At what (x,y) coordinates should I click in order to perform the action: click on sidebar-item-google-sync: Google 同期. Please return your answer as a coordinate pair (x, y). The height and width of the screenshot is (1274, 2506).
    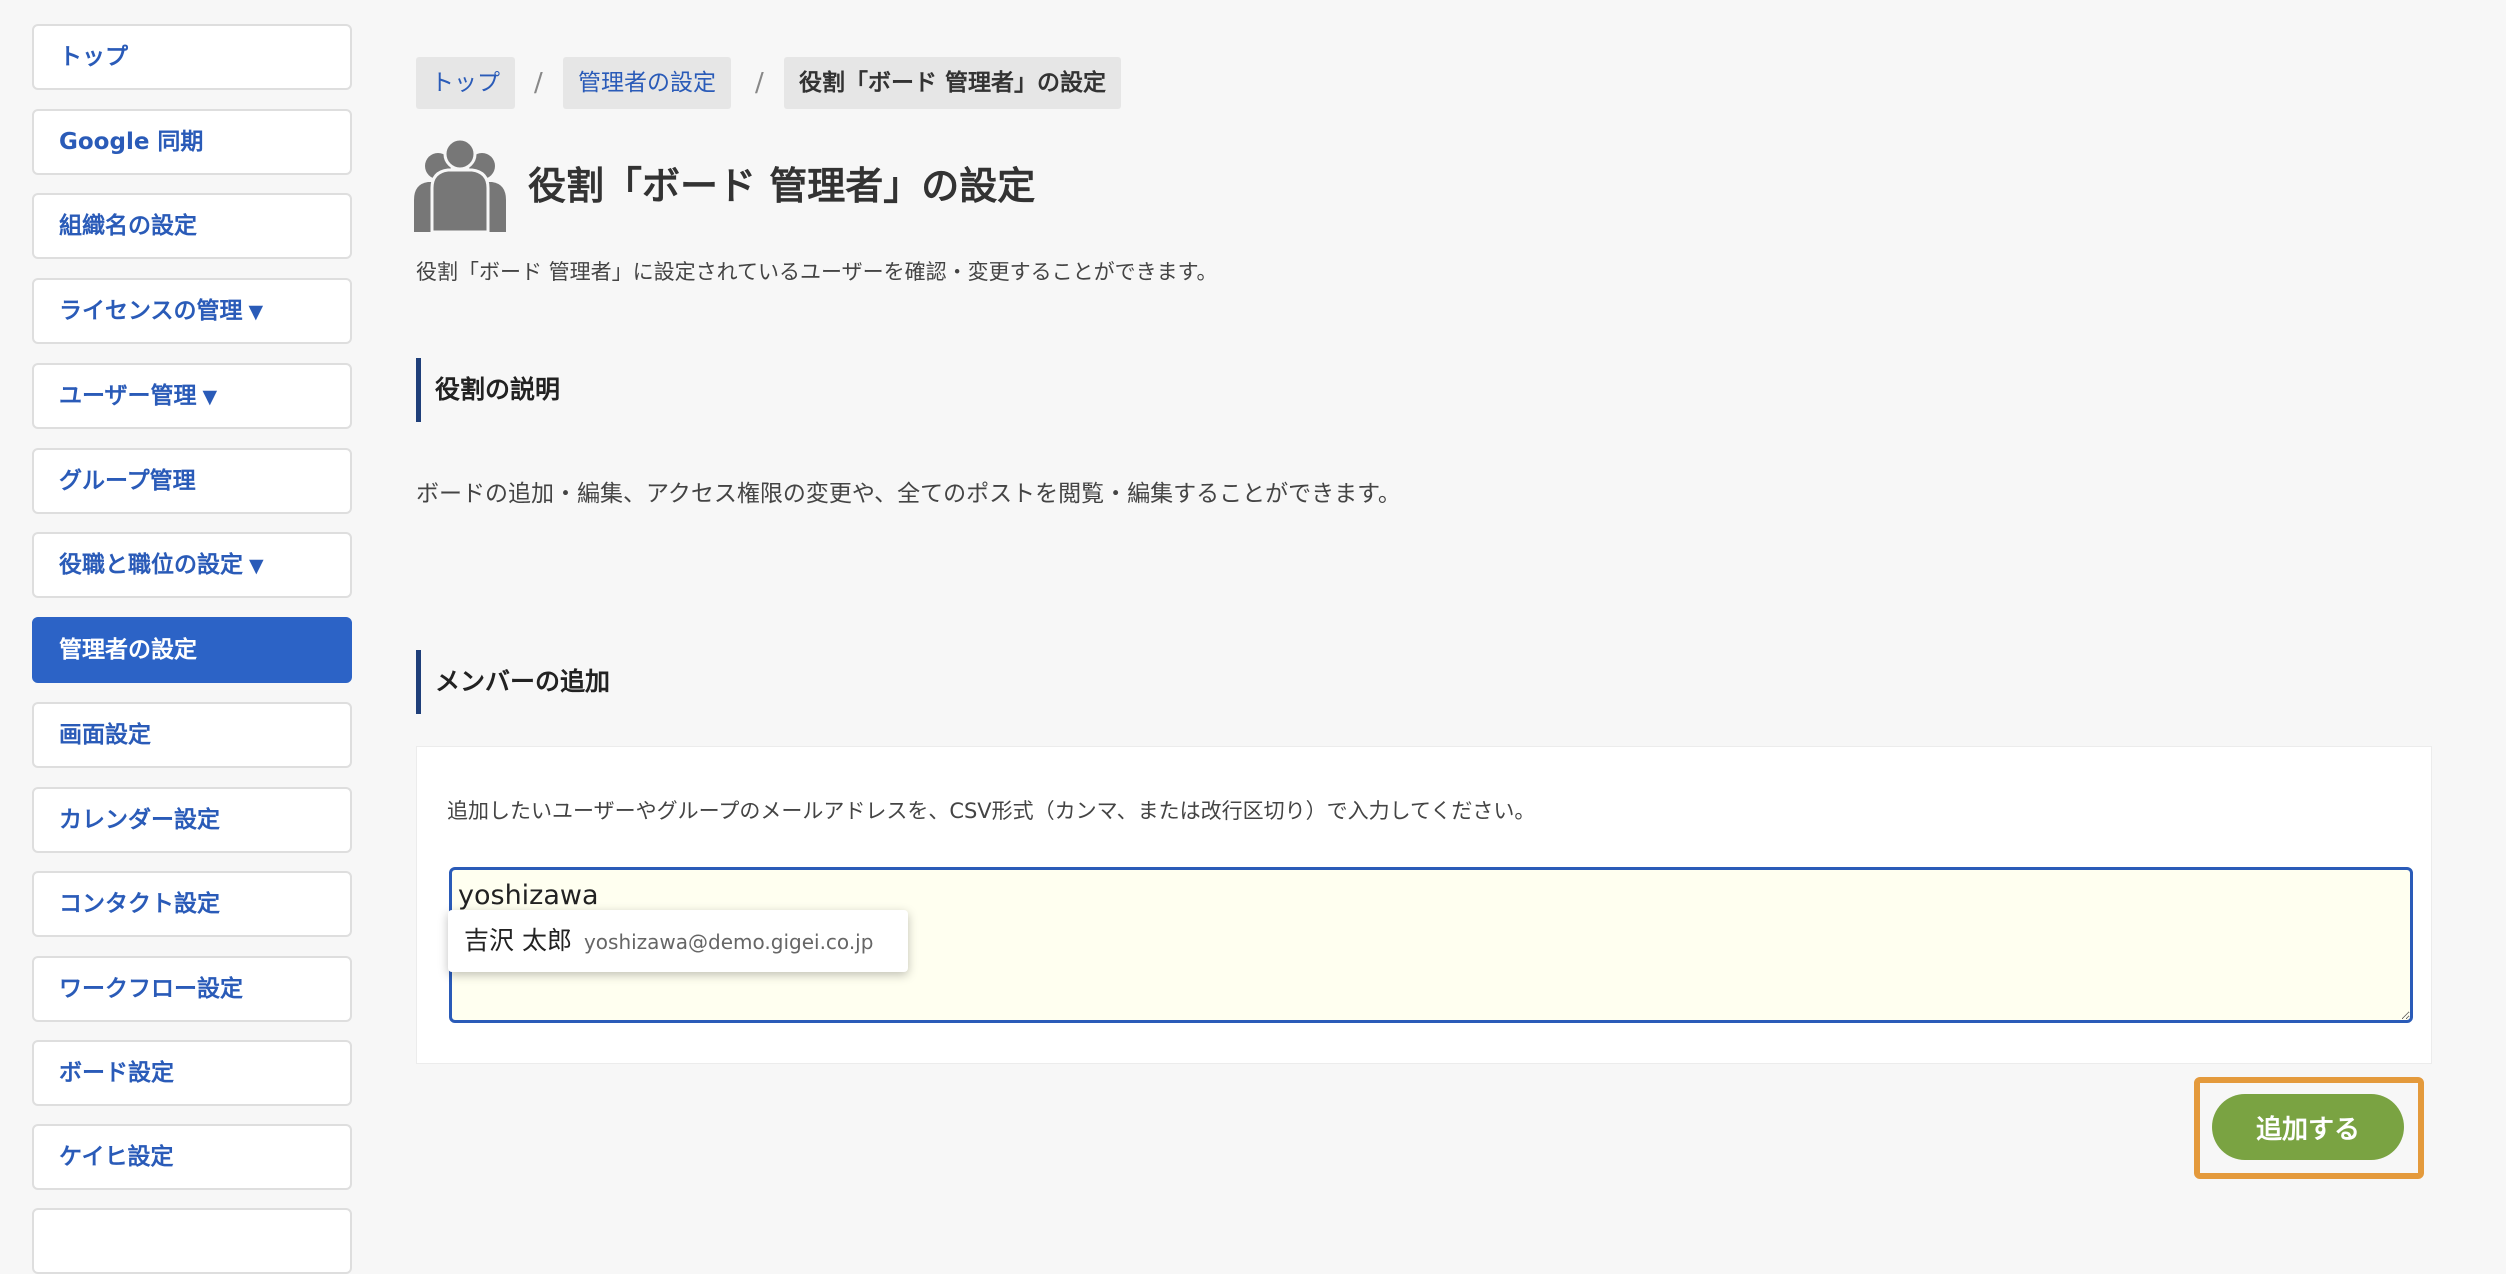
    Looking at the image, I should click on (192, 142).